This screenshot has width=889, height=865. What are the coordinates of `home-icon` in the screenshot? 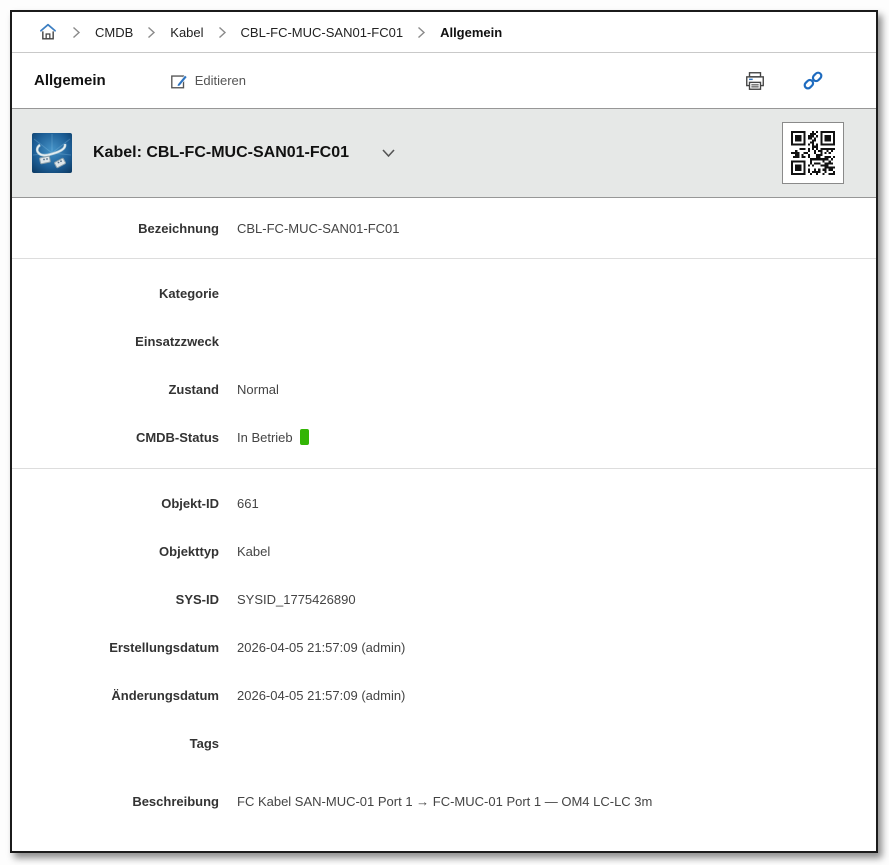 It's located at (48, 32).